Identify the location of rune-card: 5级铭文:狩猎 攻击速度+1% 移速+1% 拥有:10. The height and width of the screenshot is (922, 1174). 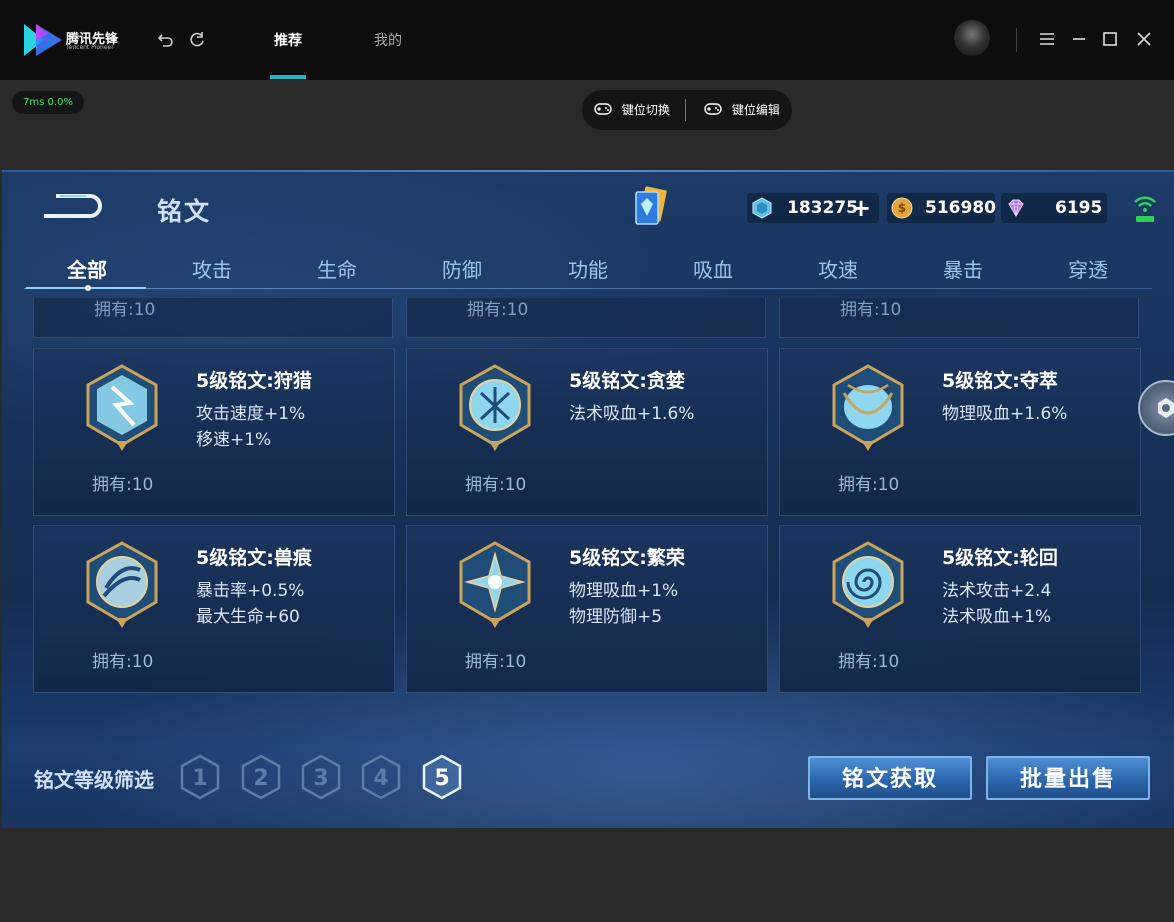
(214, 432).